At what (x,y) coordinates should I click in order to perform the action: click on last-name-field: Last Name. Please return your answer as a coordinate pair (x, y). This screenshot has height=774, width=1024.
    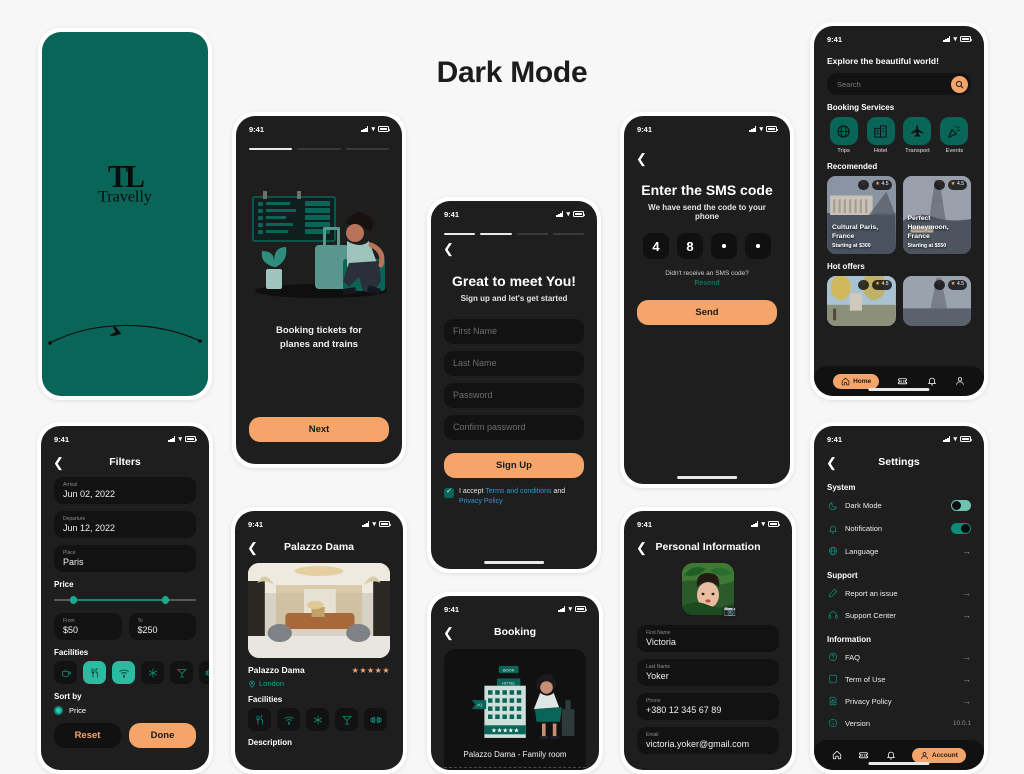
    Looking at the image, I should click on (514, 363).